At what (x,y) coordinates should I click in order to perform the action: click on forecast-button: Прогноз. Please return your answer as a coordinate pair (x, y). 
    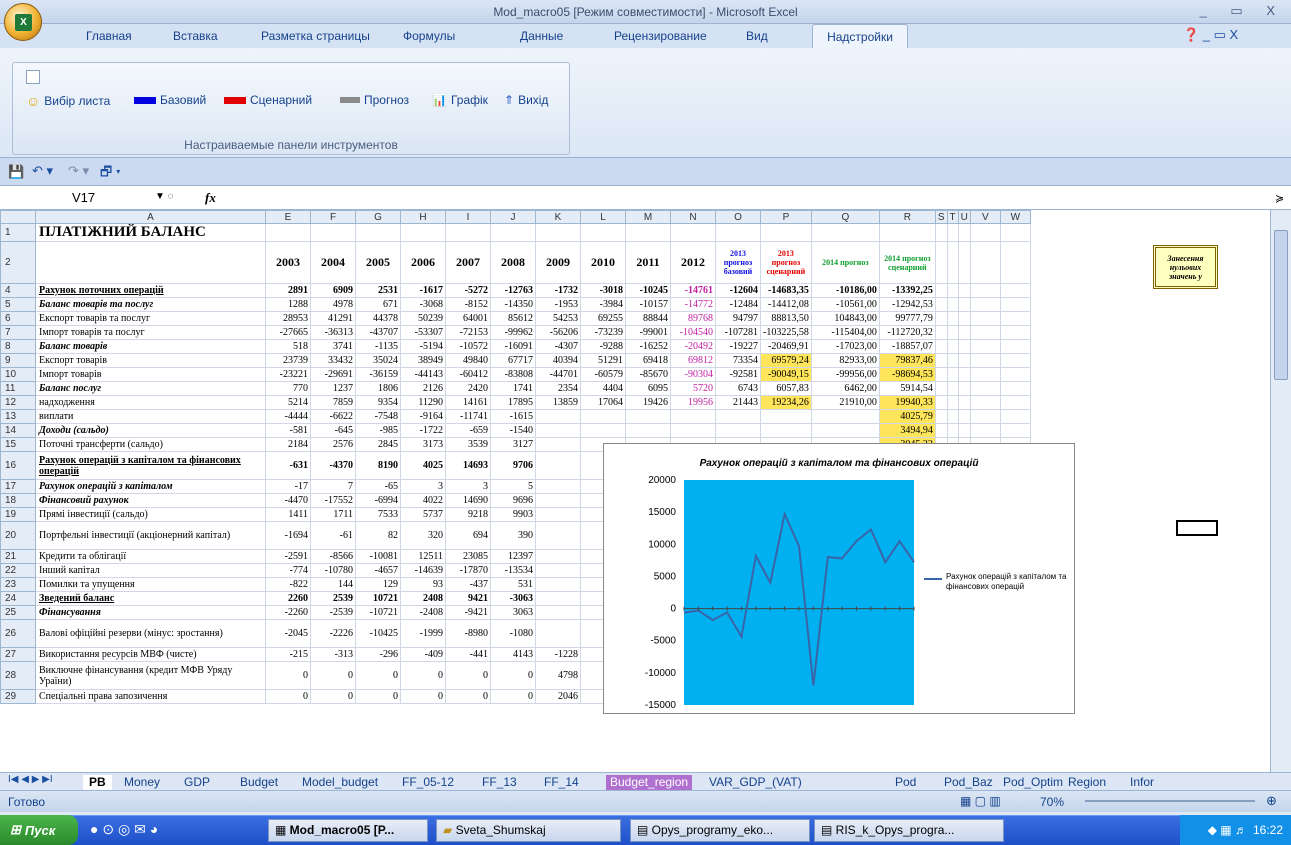
    Looking at the image, I should click on (374, 100).